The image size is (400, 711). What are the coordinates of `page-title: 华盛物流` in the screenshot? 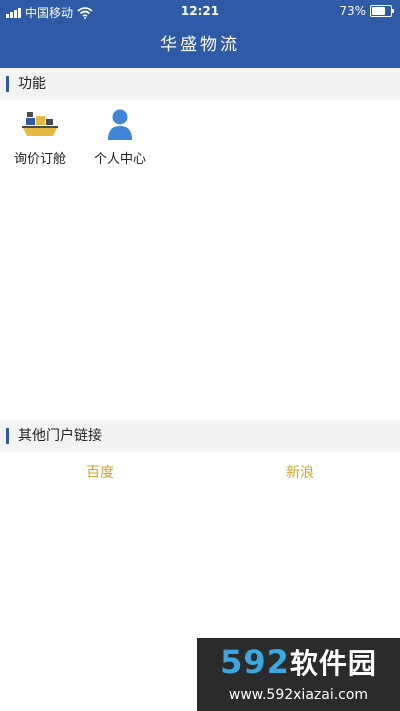 It's located at (200, 45).